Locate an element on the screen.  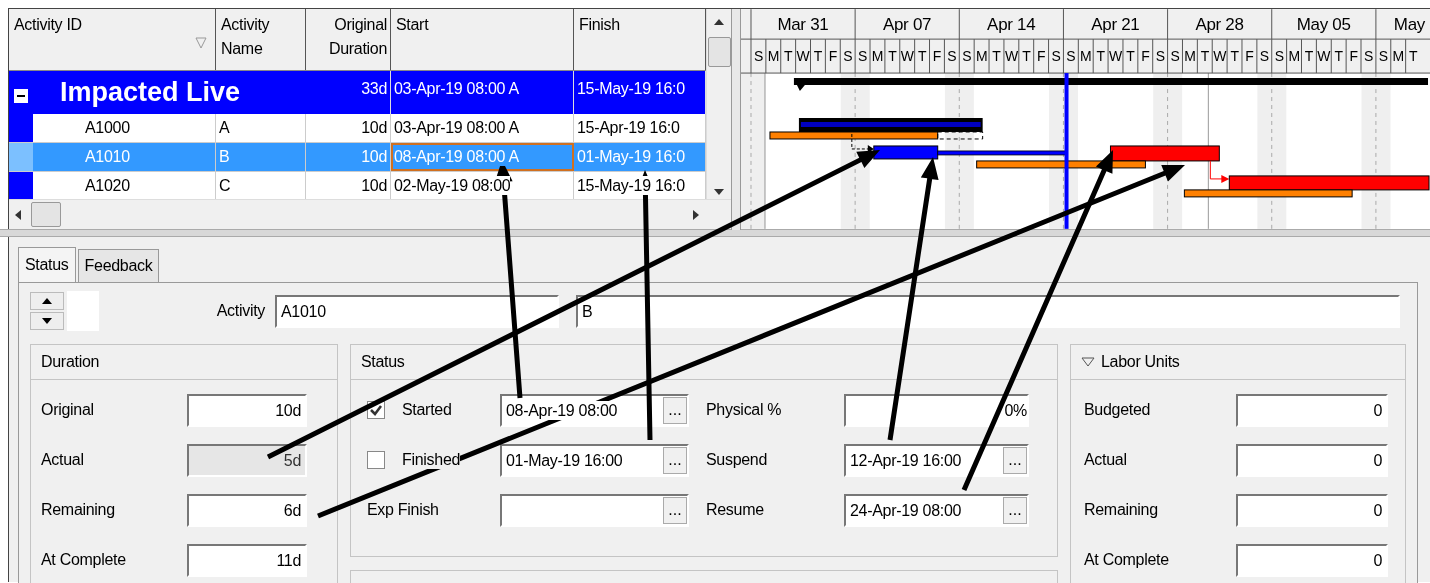
field-label: Original is located at coordinates (67, 410).